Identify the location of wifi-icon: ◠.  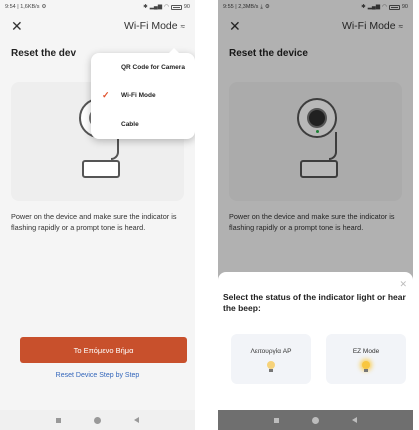
(166, 7).